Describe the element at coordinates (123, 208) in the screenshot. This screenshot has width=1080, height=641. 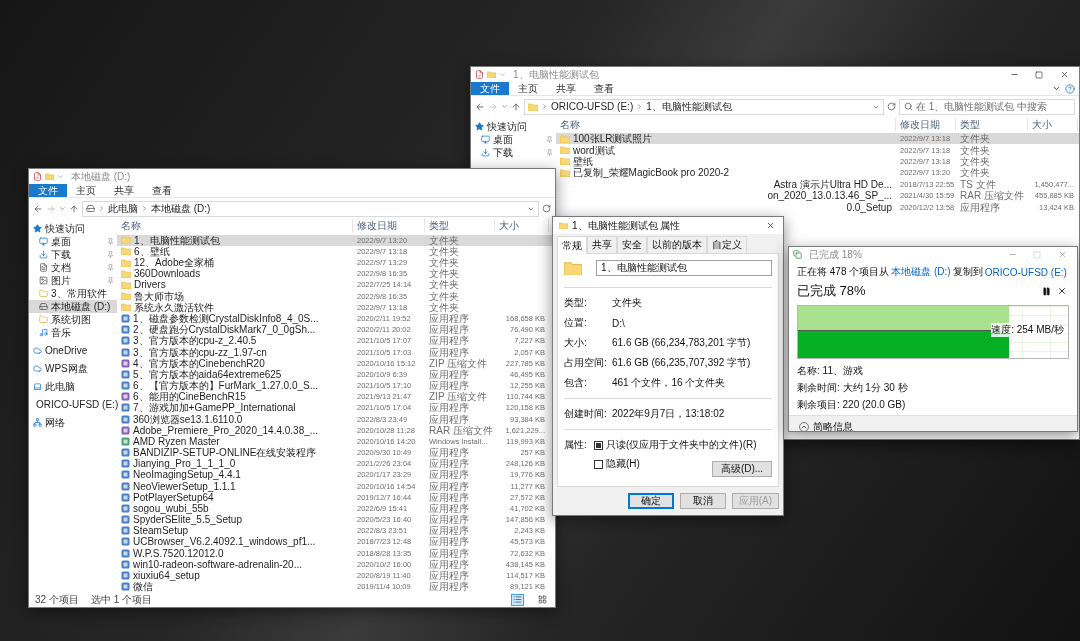
I see `path-crumb: 此电脑` at that location.